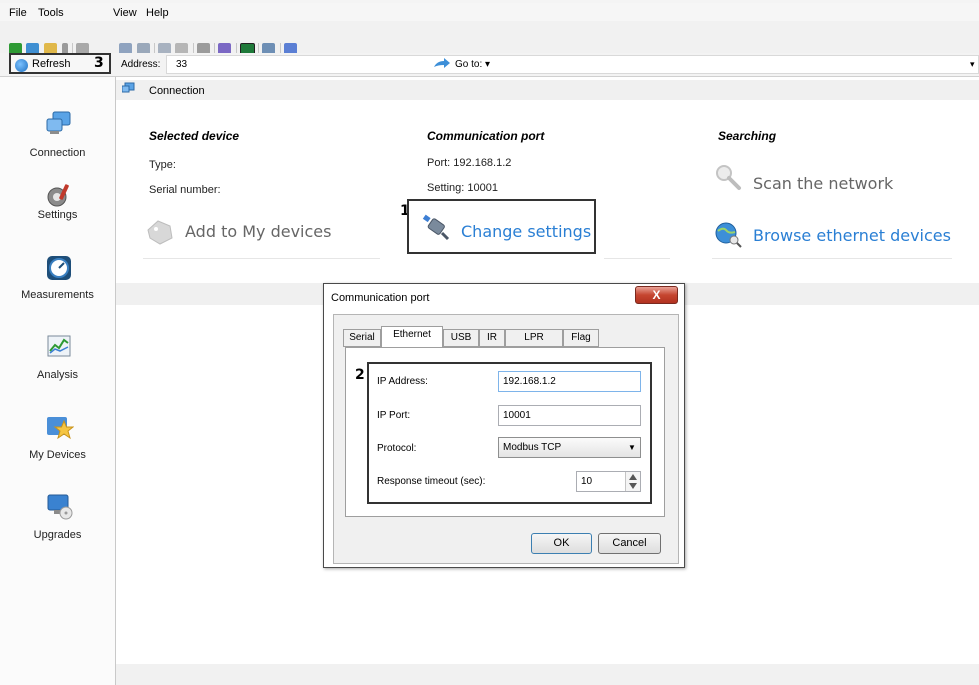 The image size is (979, 685). I want to click on menu-tools: Tools, so click(51, 13).